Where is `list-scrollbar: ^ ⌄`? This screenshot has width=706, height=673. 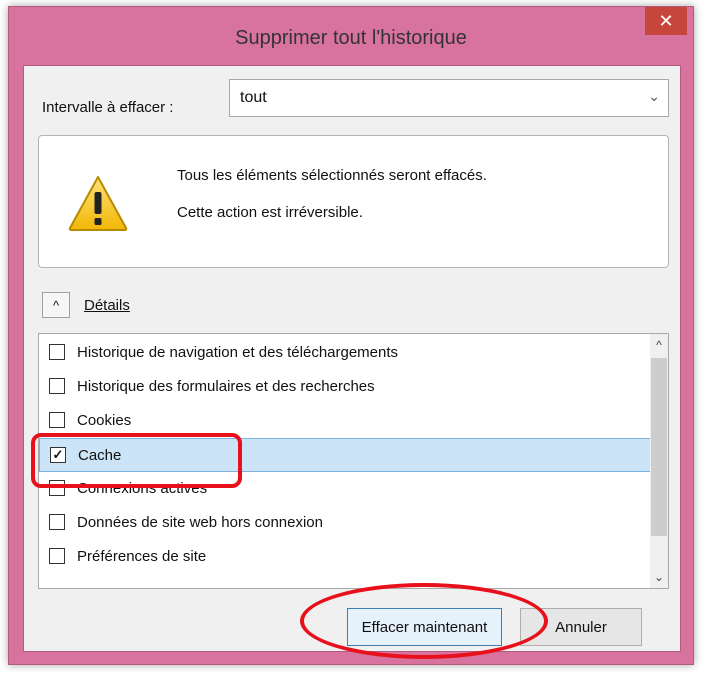
list-scrollbar: ^ ⌄ is located at coordinates (659, 461).